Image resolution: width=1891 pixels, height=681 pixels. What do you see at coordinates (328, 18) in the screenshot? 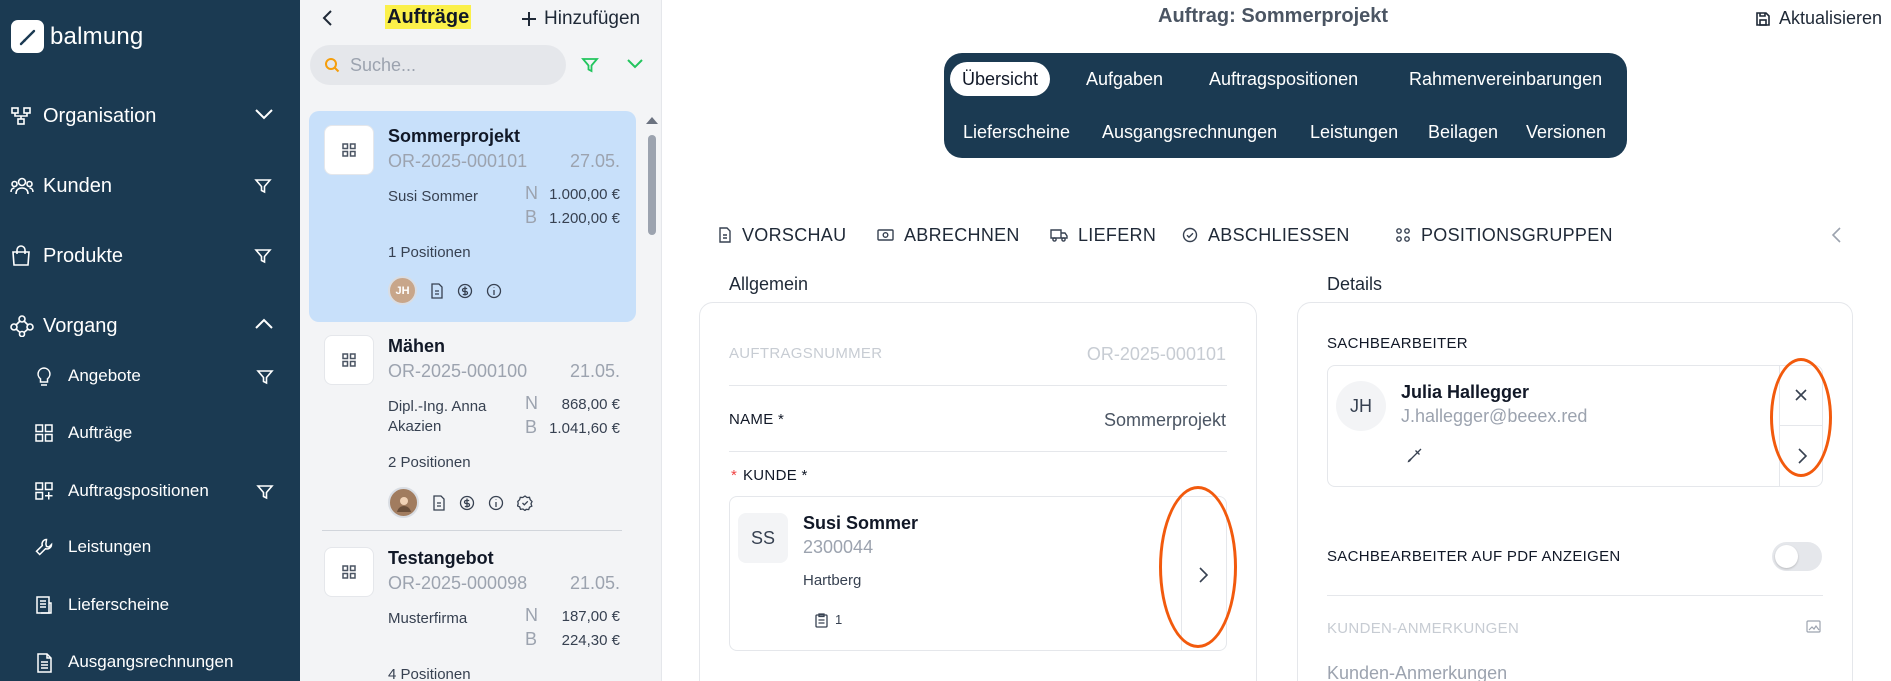
I see `back-arrow-icon` at bounding box center [328, 18].